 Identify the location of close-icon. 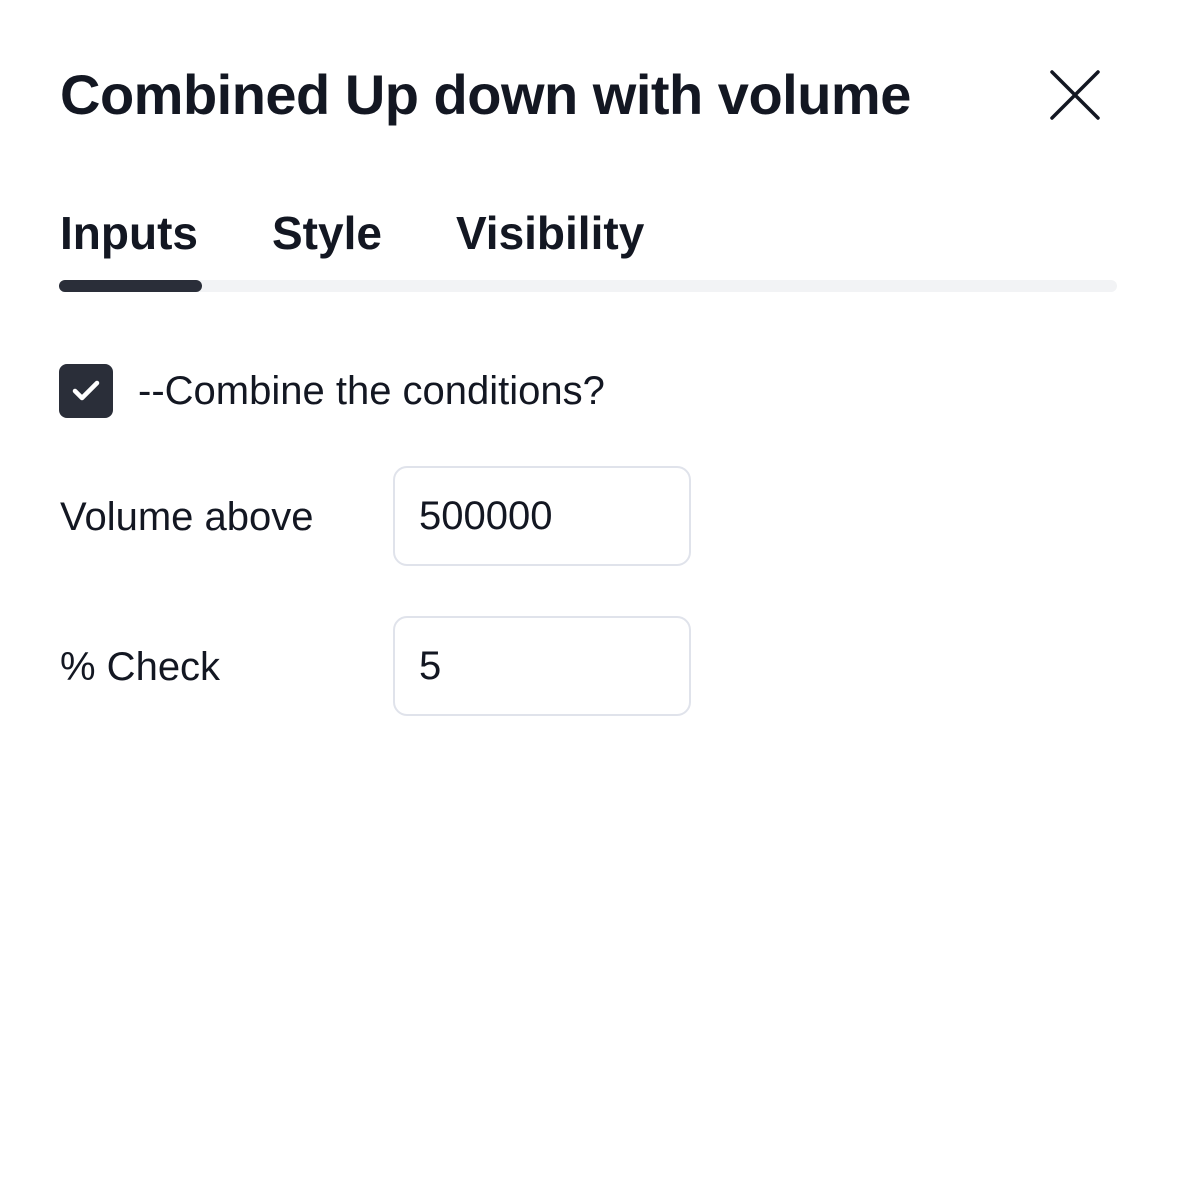
(1075, 95).